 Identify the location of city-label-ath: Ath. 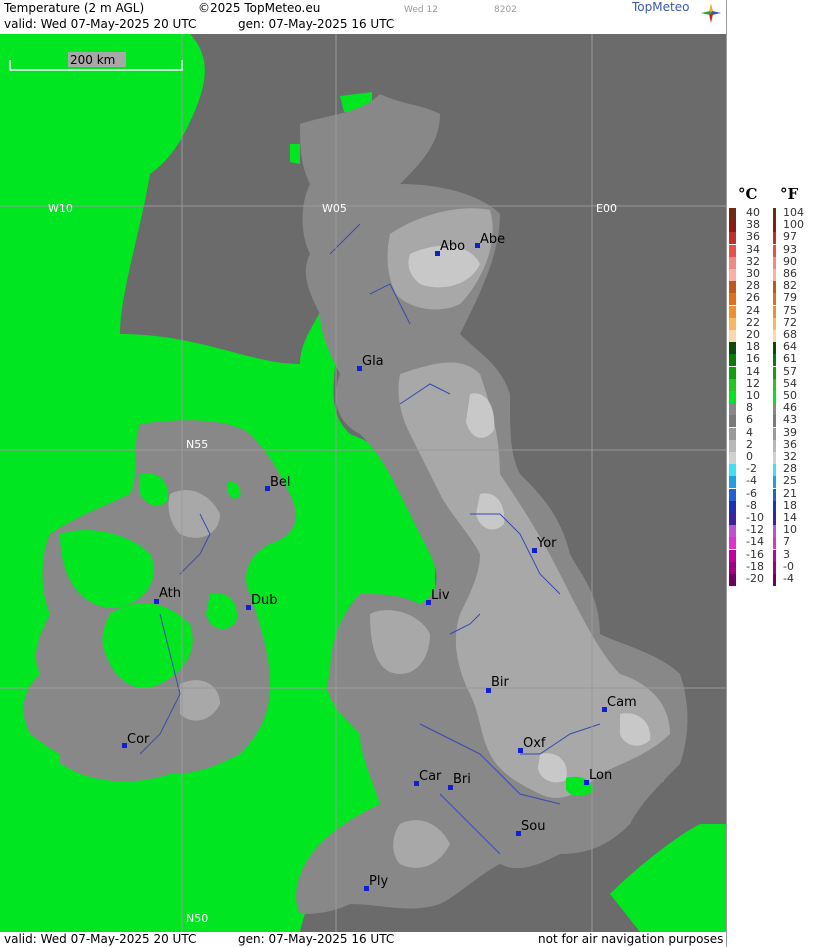
(170, 593).